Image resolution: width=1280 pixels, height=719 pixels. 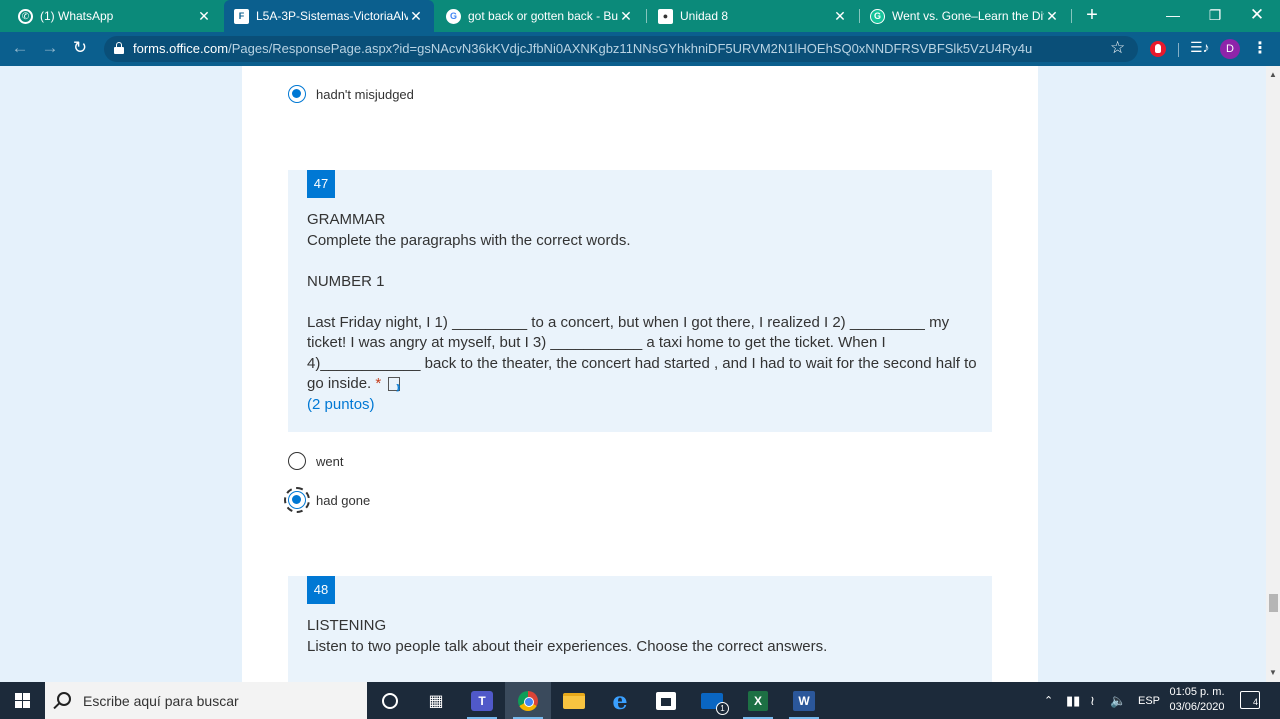 What do you see at coordinates (704, 16) in the screenshot?
I see `tab-title: Unidad 8` at bounding box center [704, 16].